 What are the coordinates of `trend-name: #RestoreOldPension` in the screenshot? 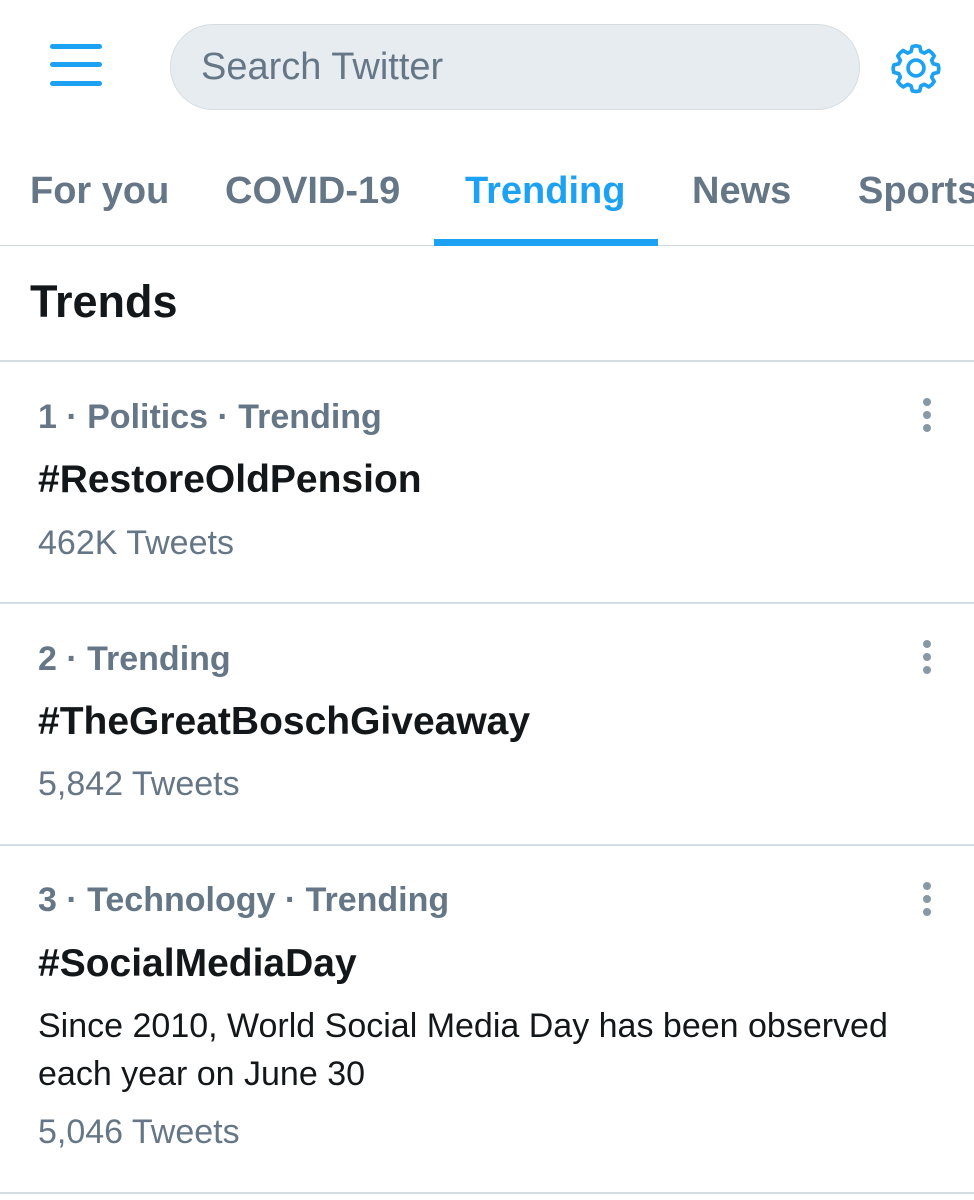 It's located at (230, 479).